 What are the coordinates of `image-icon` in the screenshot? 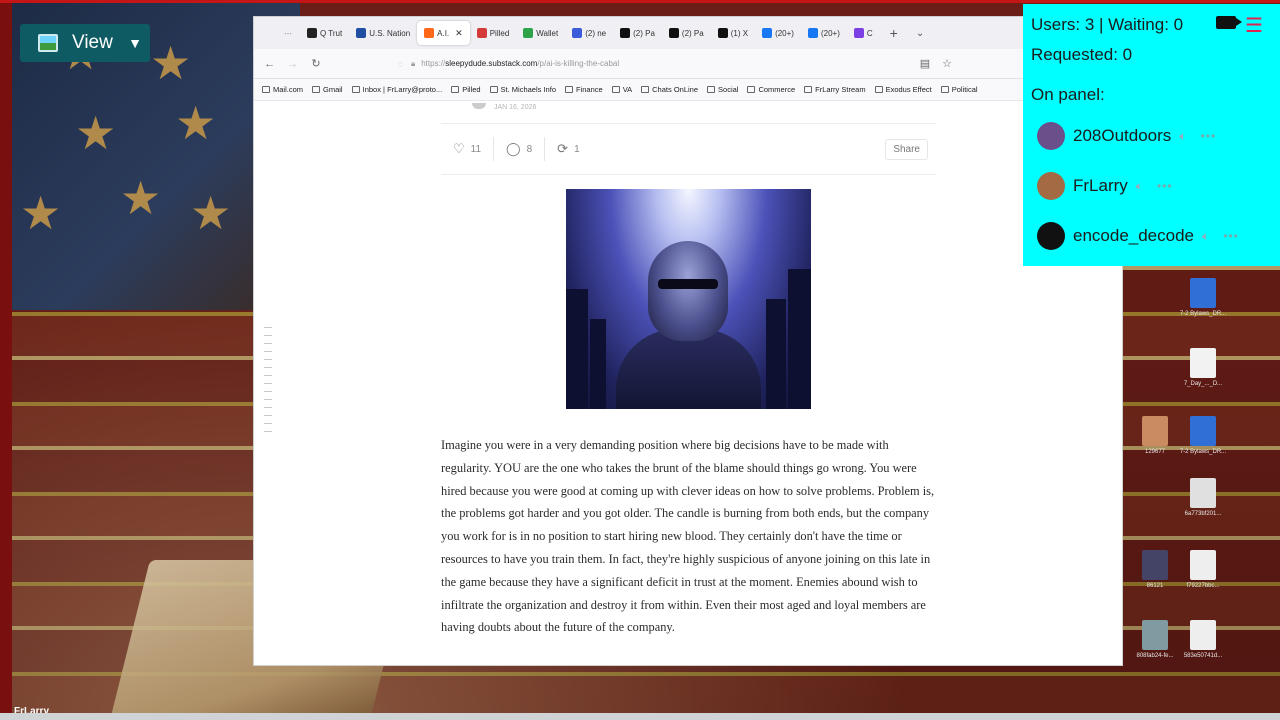 It's located at (48, 43).